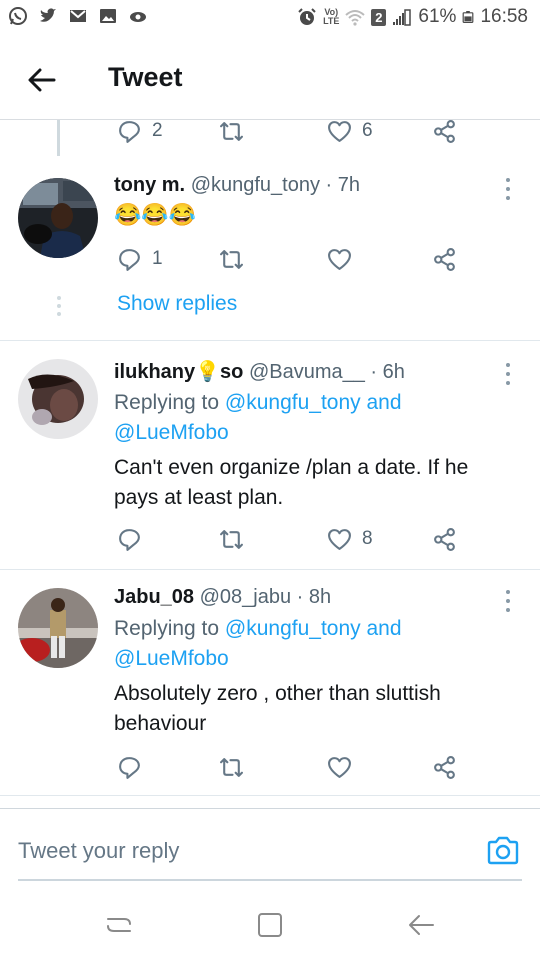 The image size is (540, 960). I want to click on input-underline, so click(270, 880).